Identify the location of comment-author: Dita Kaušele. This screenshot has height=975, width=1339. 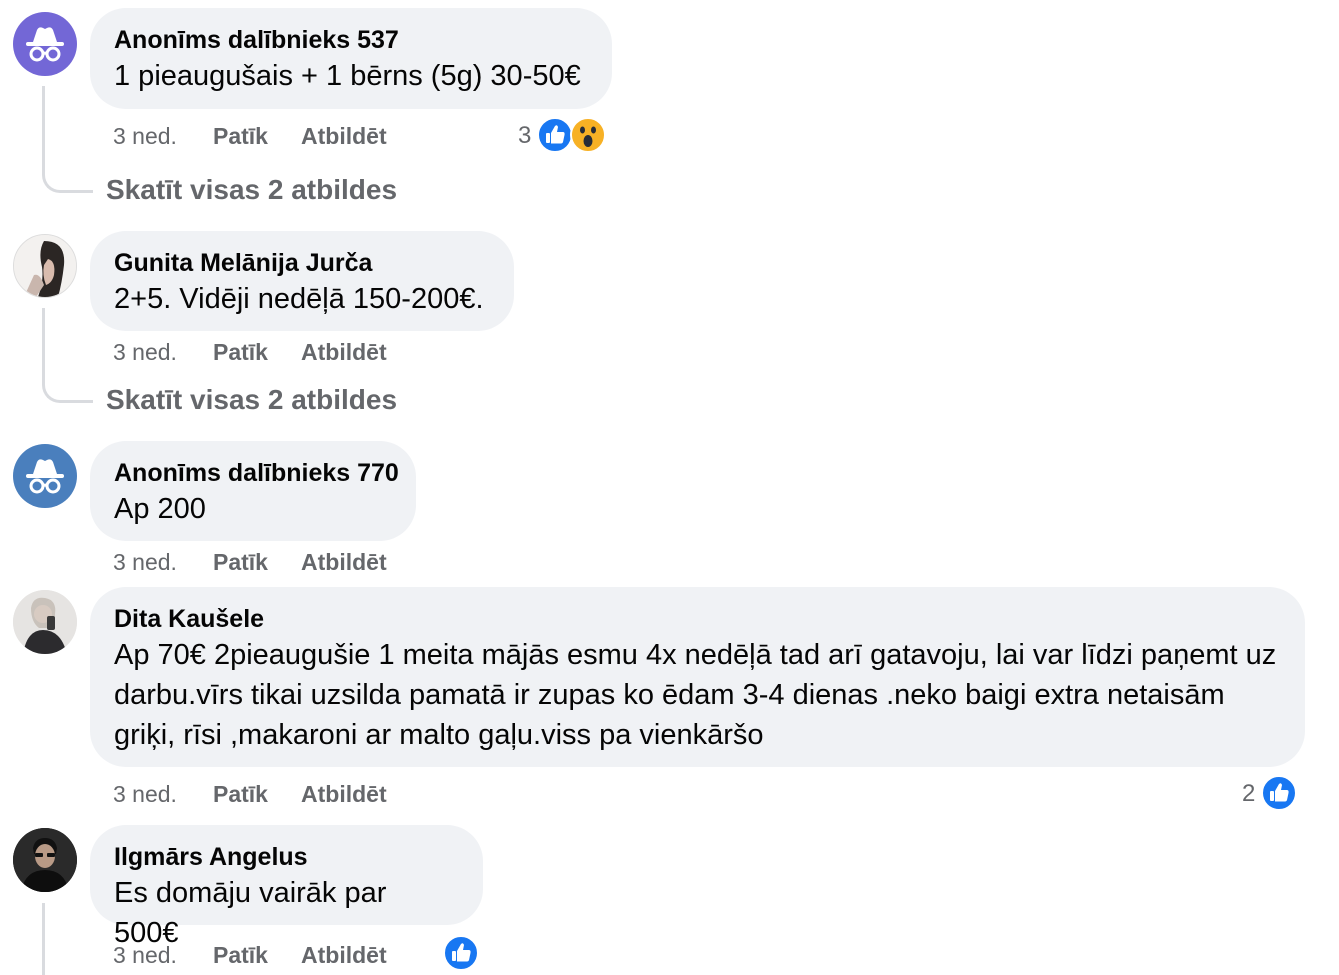
(696, 619).